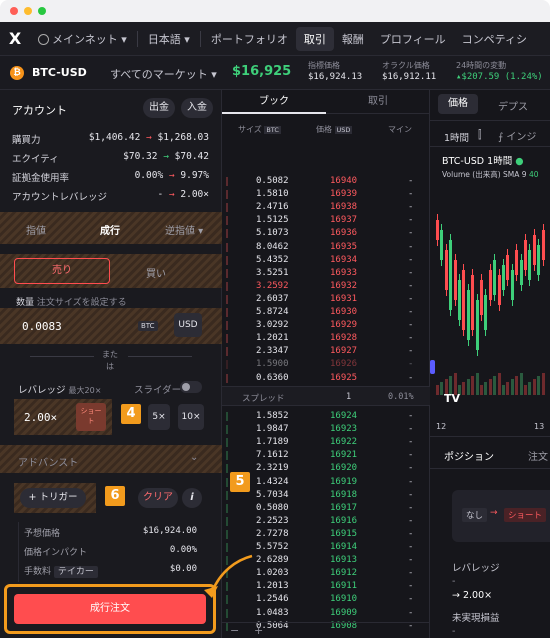  What do you see at coordinates (326, 273) in the screenshot?
I see `ask-row: 3.5251 16933 -` at bounding box center [326, 273].